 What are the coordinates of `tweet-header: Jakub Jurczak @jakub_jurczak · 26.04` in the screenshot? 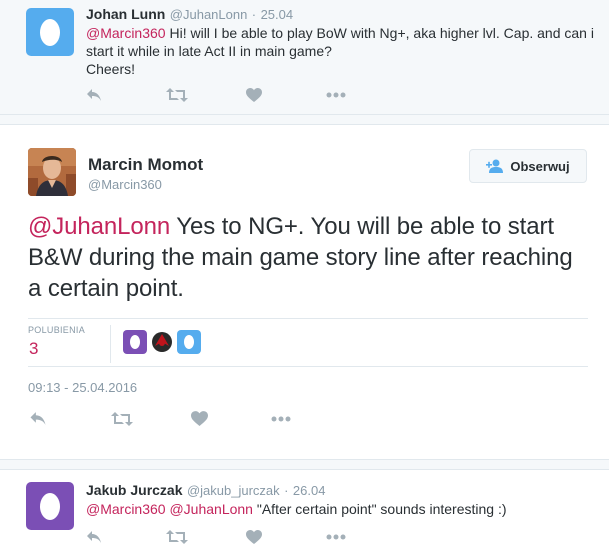 It's located at (205, 491).